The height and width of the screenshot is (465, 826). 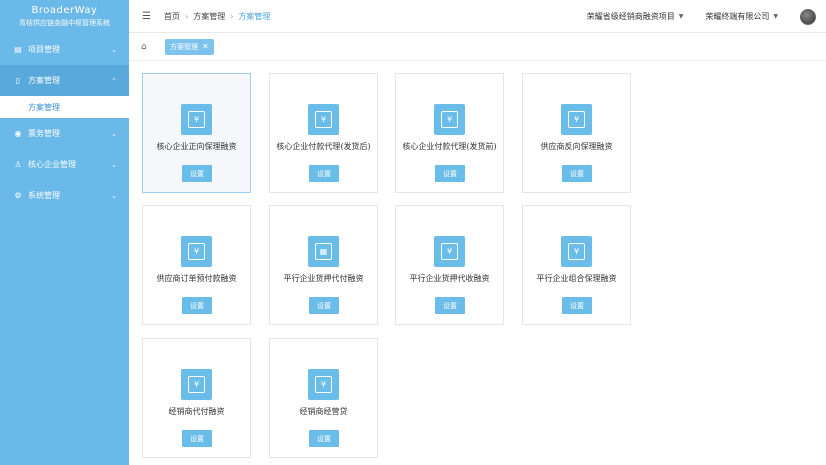 I want to click on project-dropdown: 荣耀省级经销商融资项目 ▼, so click(x=635, y=16).